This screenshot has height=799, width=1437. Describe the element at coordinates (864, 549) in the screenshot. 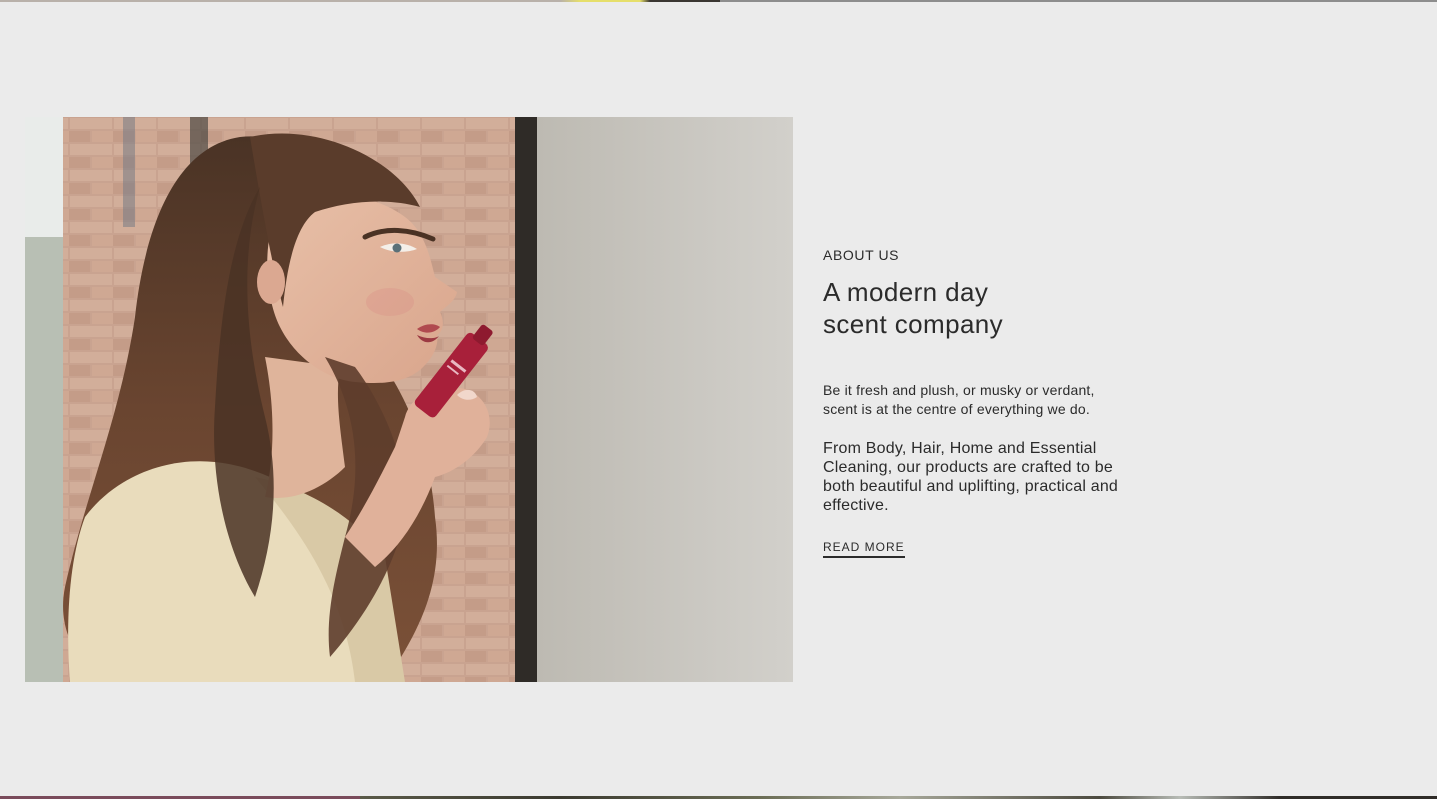

I see `read-more-link: READ MORE` at that location.